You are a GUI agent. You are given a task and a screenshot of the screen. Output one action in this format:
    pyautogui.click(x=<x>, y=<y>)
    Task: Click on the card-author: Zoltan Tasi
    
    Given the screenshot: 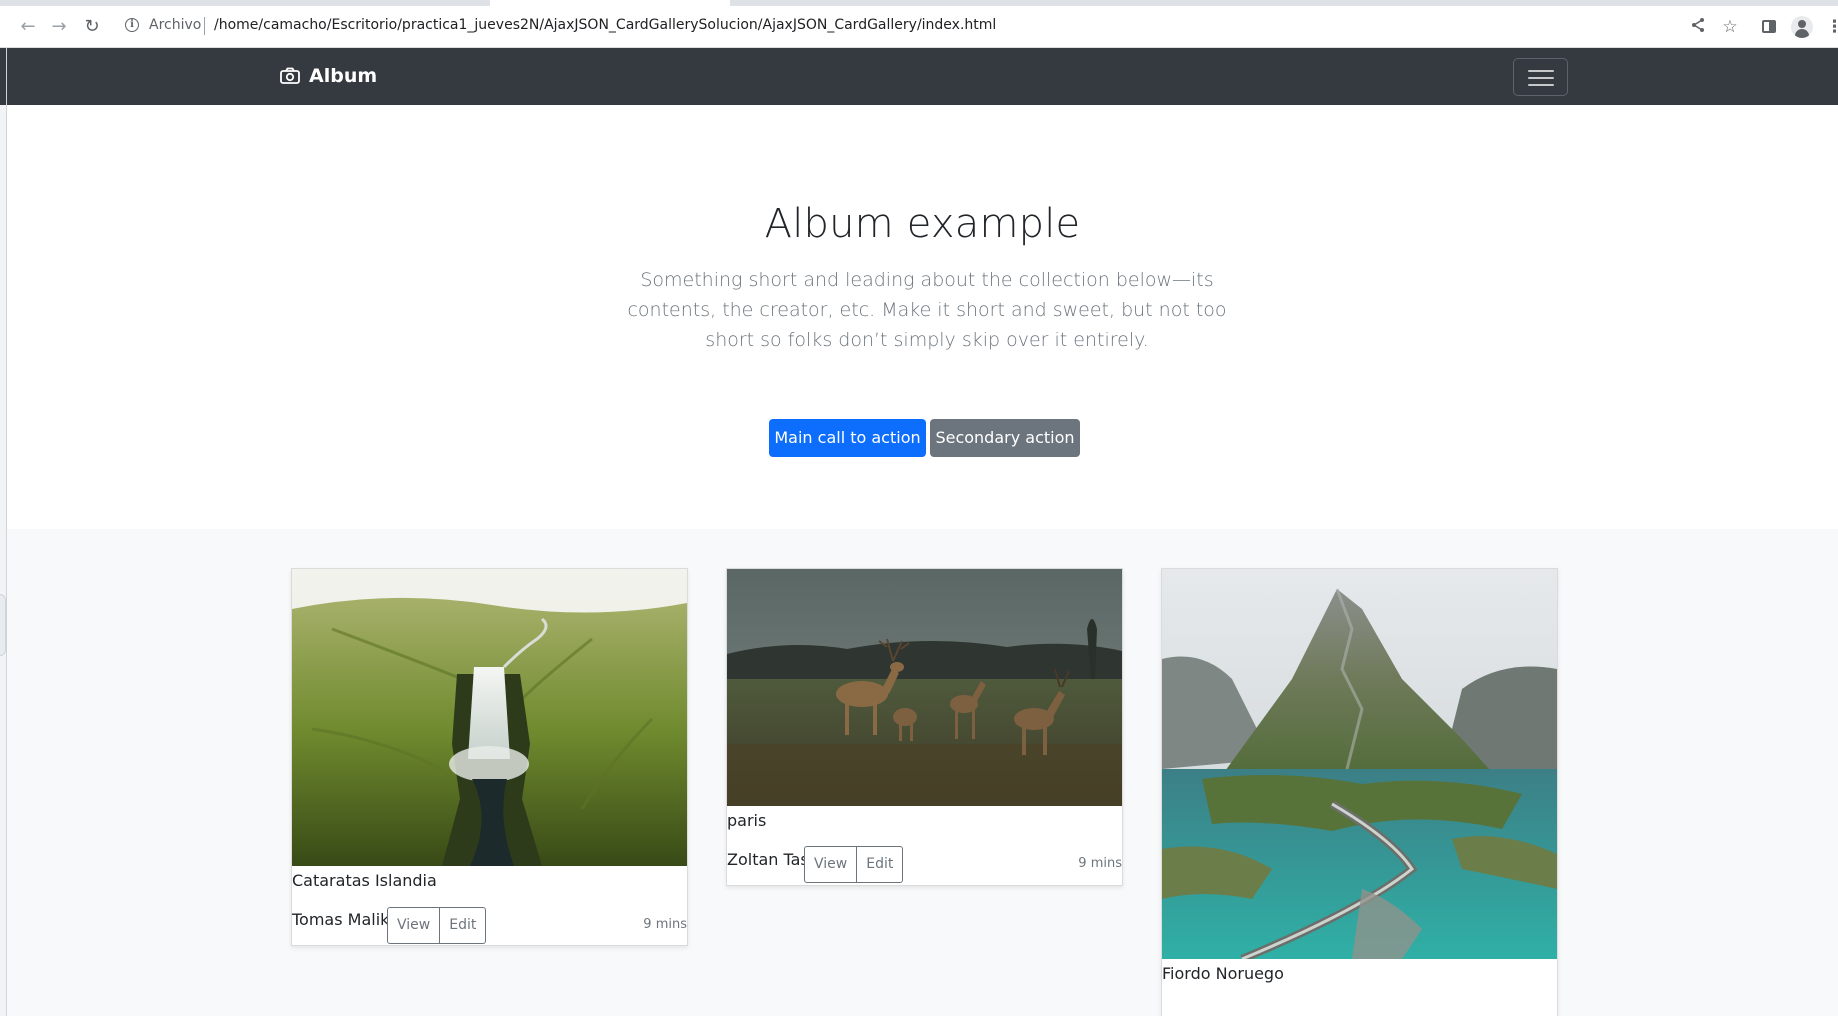 What is the action you would take?
    pyautogui.click(x=766, y=859)
    